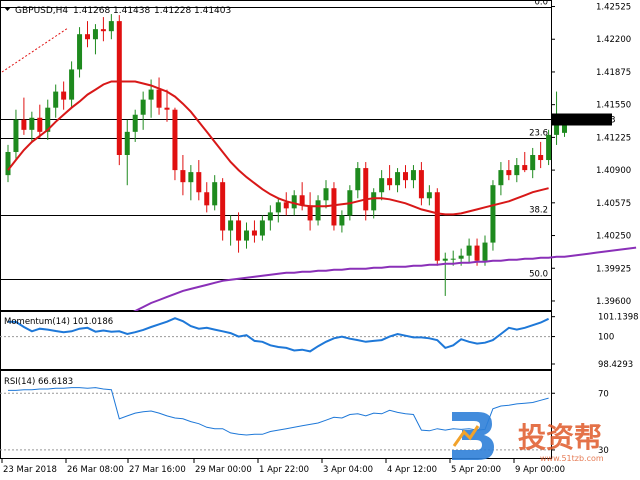  What do you see at coordinates (595, 341) in the screenshot?
I see `momentum-axis: 101.1398 100 98.4293` at bounding box center [595, 341].